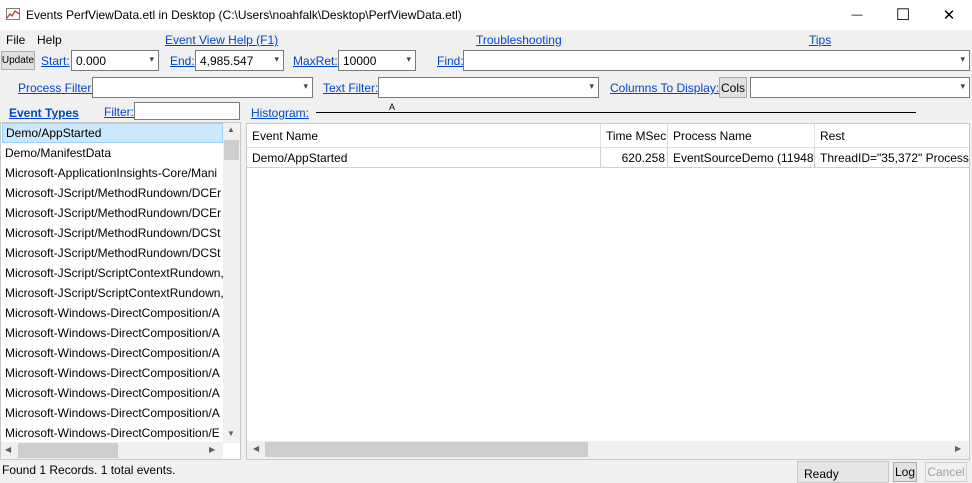 The width and height of the screenshot is (972, 483). What do you see at coordinates (202, 87) in the screenshot?
I see `process-filter-combo: ▾` at bounding box center [202, 87].